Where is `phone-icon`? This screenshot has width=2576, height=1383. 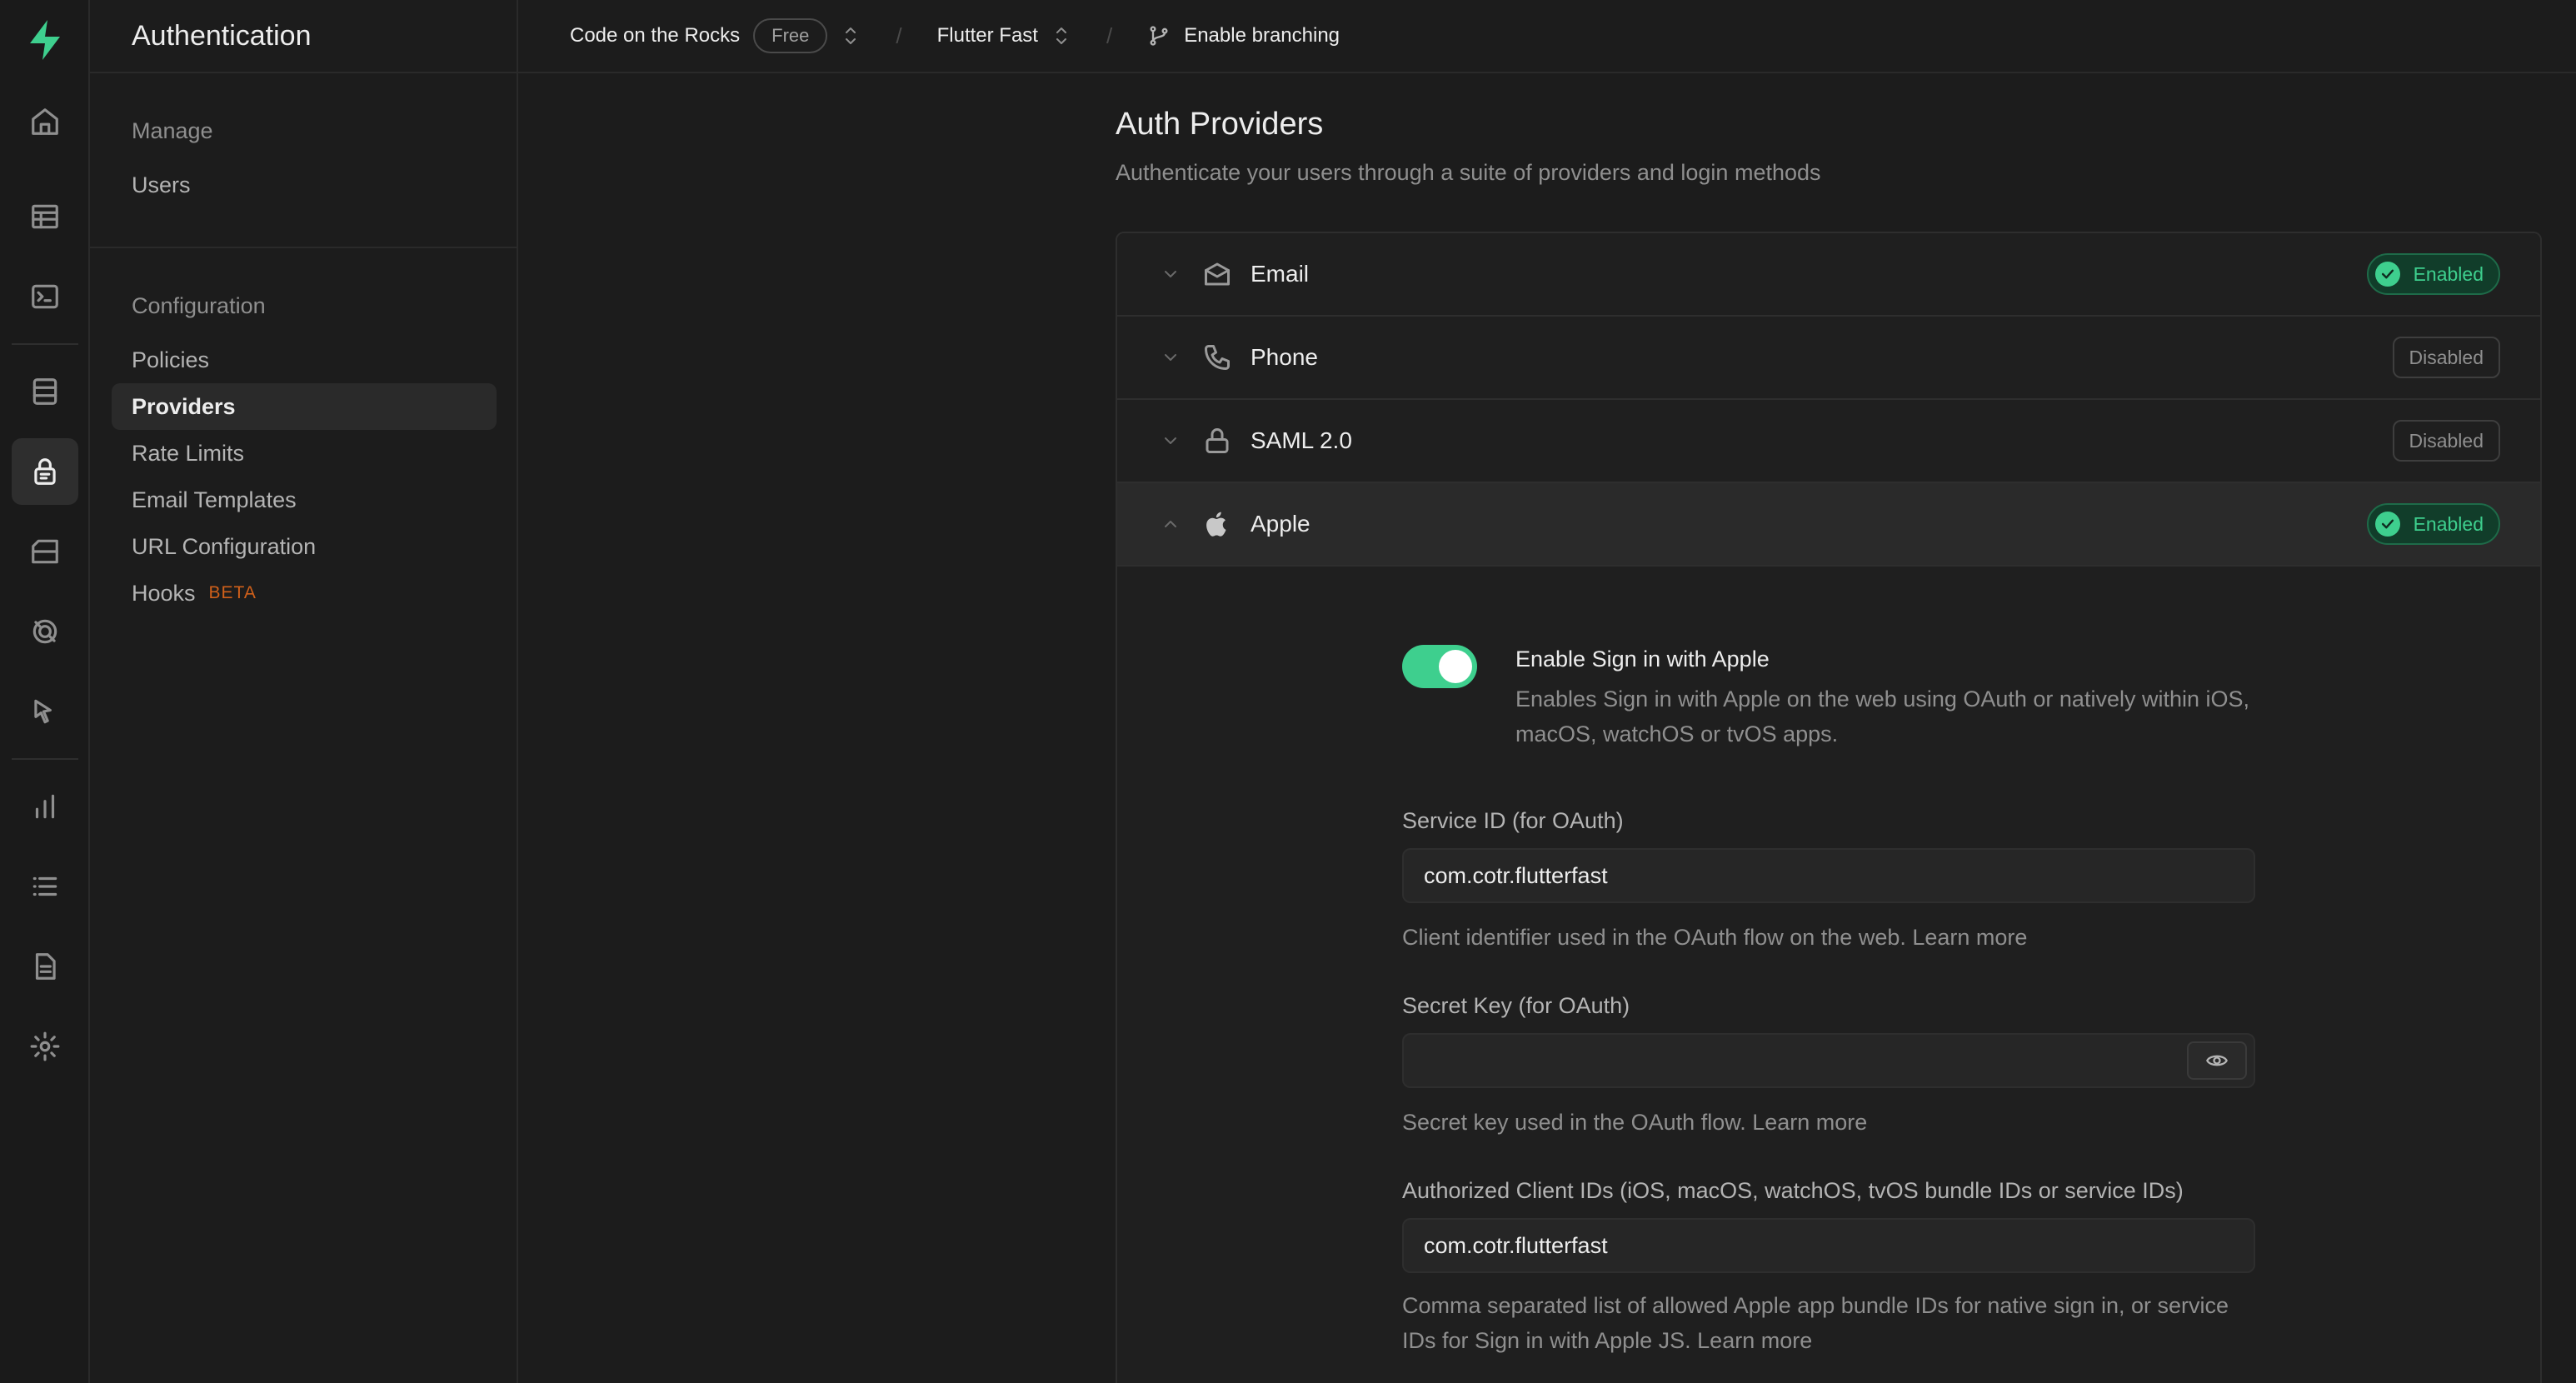
phone-icon is located at coordinates (1217, 357).